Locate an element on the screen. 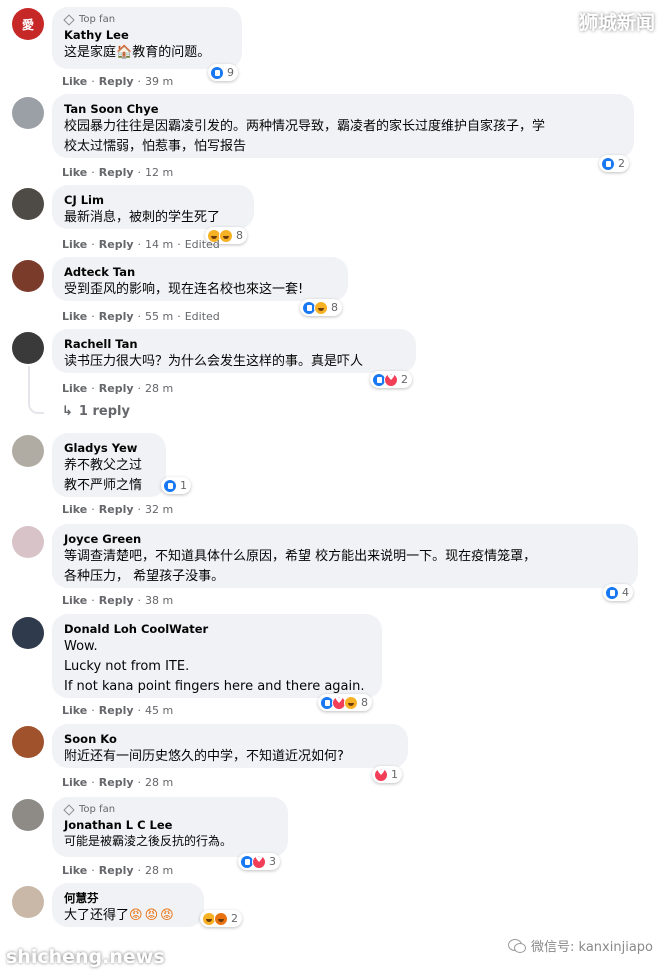 This screenshot has height=975, width=667. comment-author: Kathy Lee is located at coordinates (147, 35).